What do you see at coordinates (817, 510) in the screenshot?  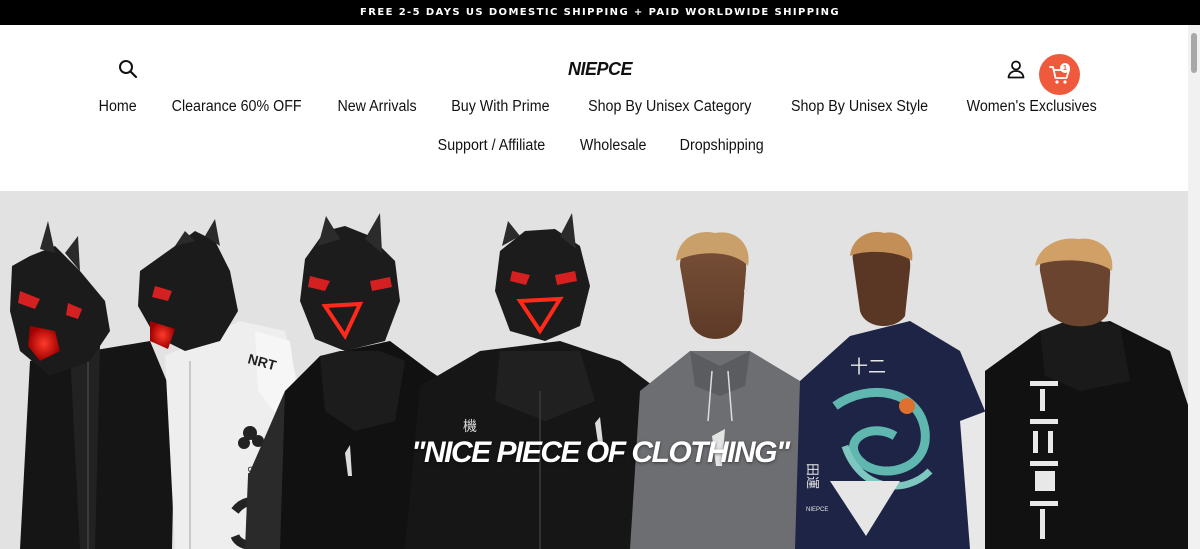 I see `garment-text-brand-tag: NIEPCE` at bounding box center [817, 510].